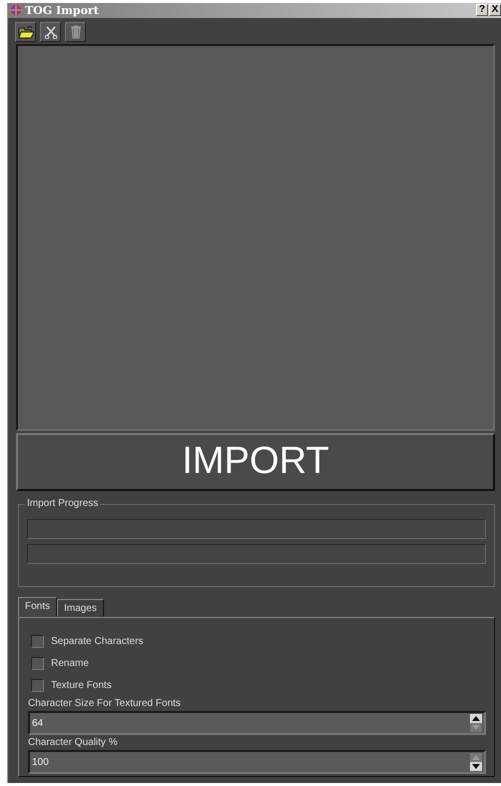 This screenshot has height=786, width=501. I want to click on scissors-icon, so click(51, 31).